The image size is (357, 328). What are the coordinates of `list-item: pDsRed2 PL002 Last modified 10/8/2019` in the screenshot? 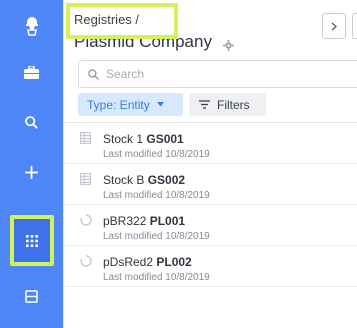 It's located at (210, 266).